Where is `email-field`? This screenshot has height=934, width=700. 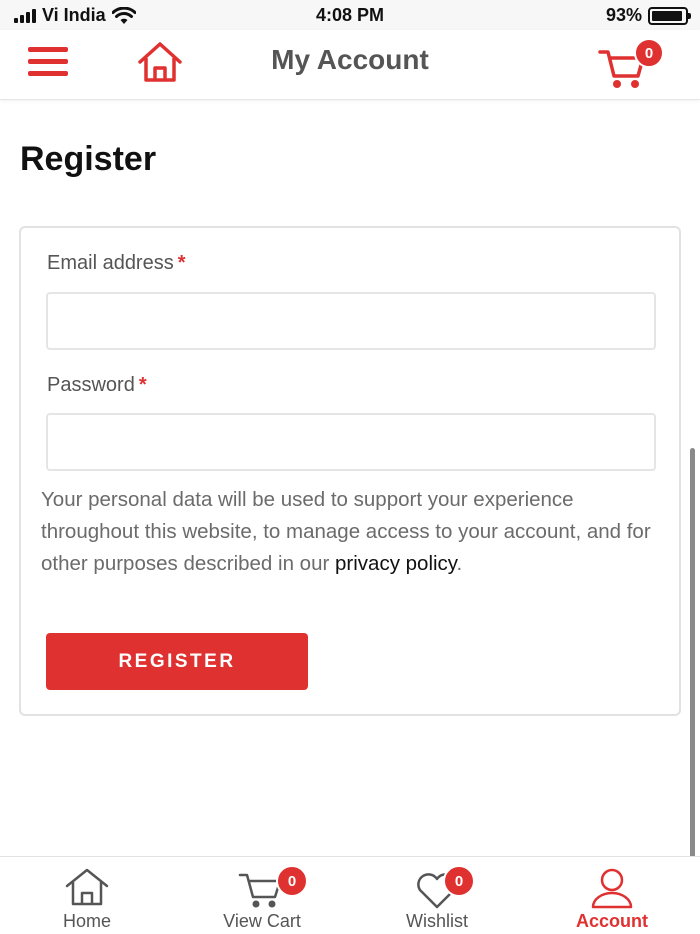
email-field is located at coordinates (351, 321).